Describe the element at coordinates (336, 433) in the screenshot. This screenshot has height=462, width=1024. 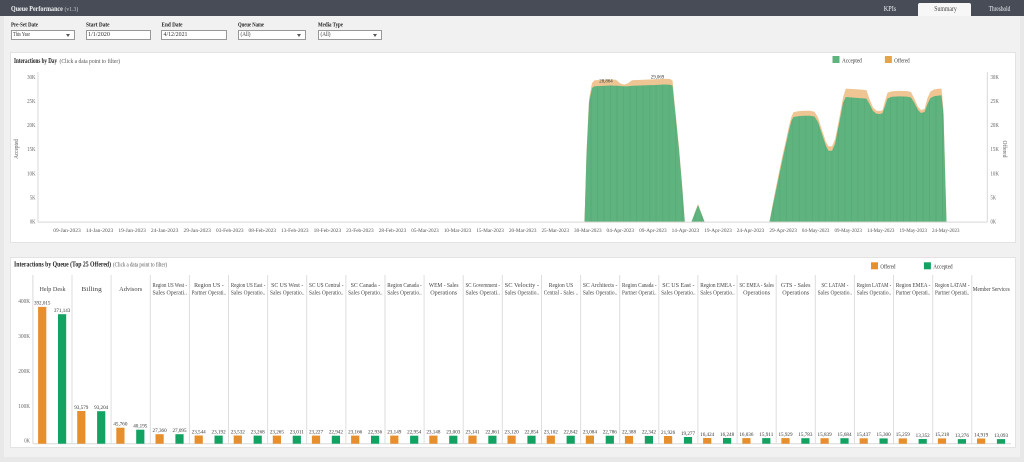
I see `svg-text: 22,942` at that location.